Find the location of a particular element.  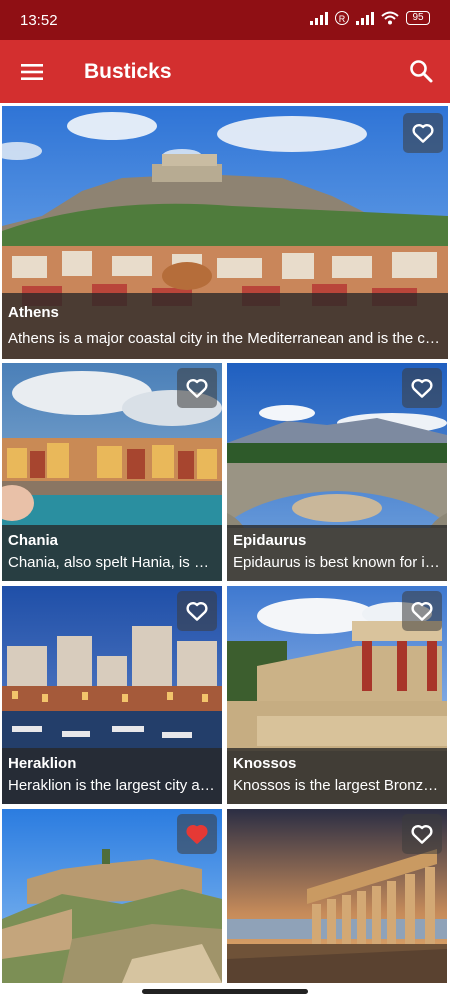

status-bar: 13:52 R 95 is located at coordinates (225, 20).